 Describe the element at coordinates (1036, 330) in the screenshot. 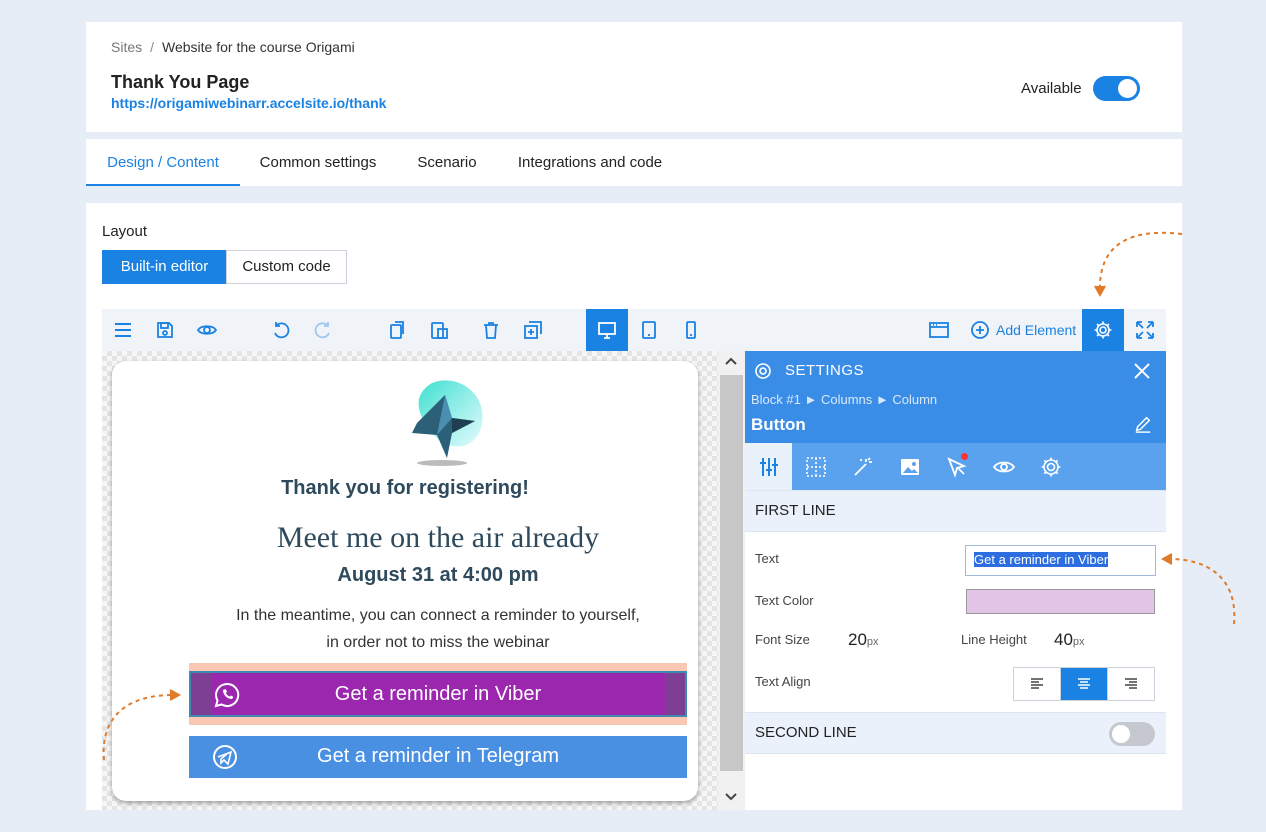

I see `add-element-label: Add Element` at that location.